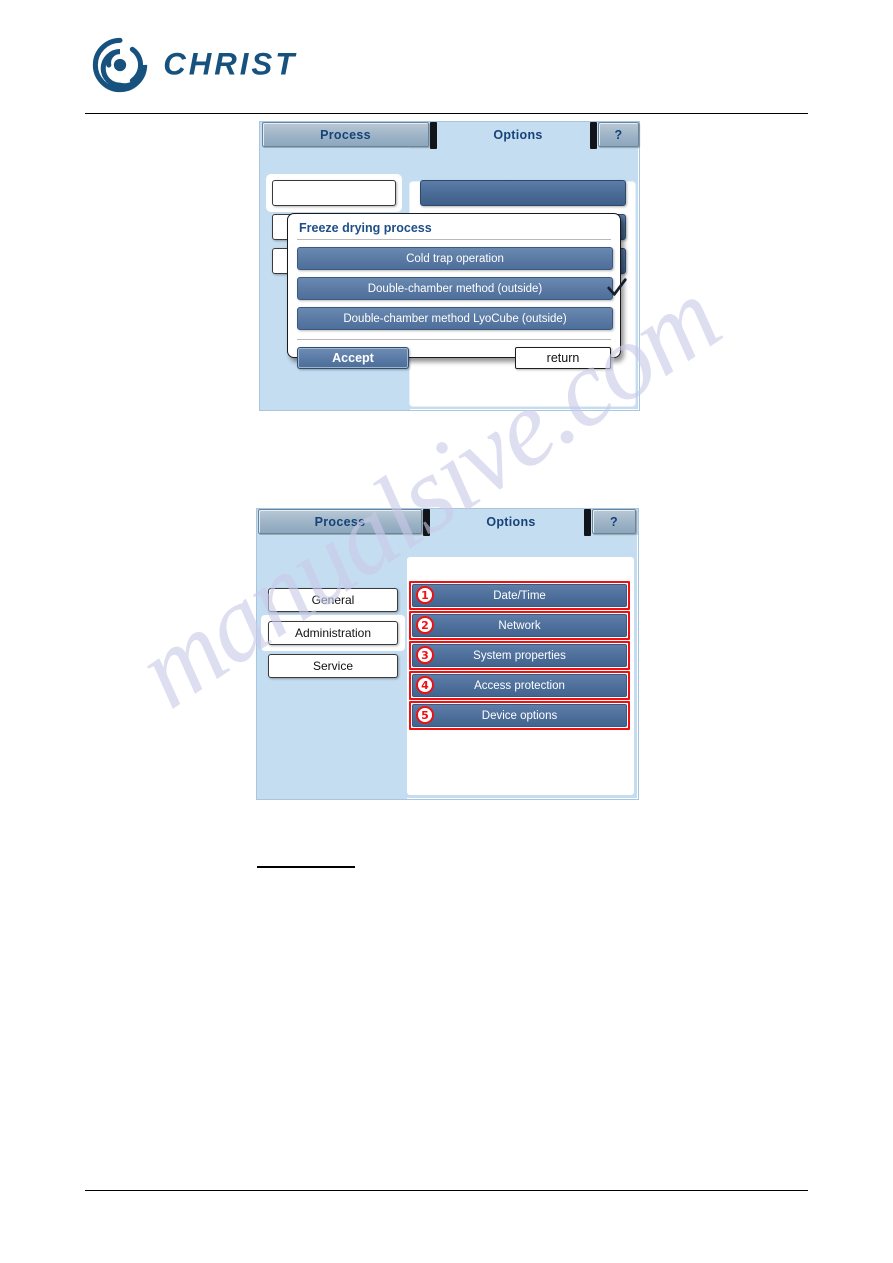 The image size is (893, 1263). Describe the element at coordinates (306, 867) in the screenshot. I see `caption-underline` at that location.